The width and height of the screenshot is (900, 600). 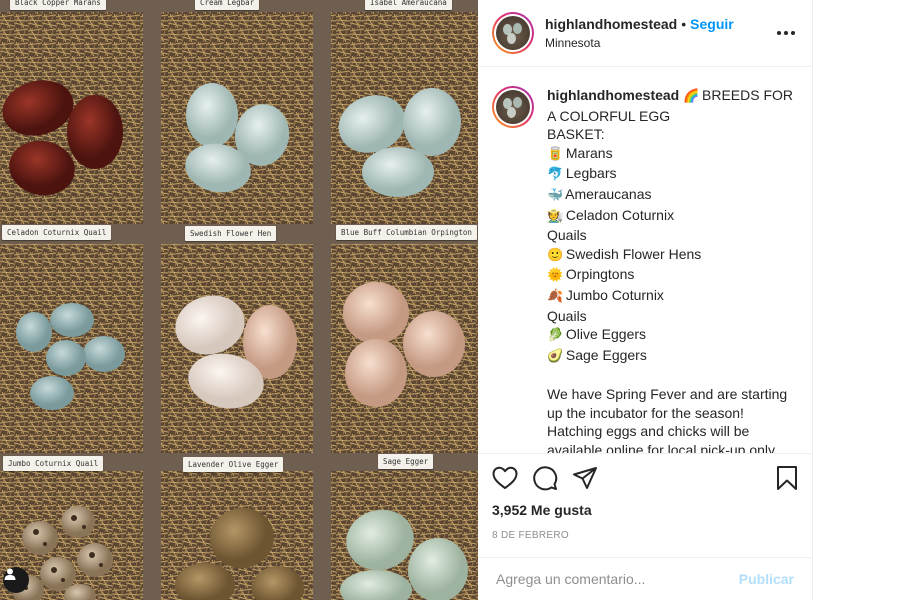 I want to click on breed-tag: Cream Legbar, so click(x=227, y=5).